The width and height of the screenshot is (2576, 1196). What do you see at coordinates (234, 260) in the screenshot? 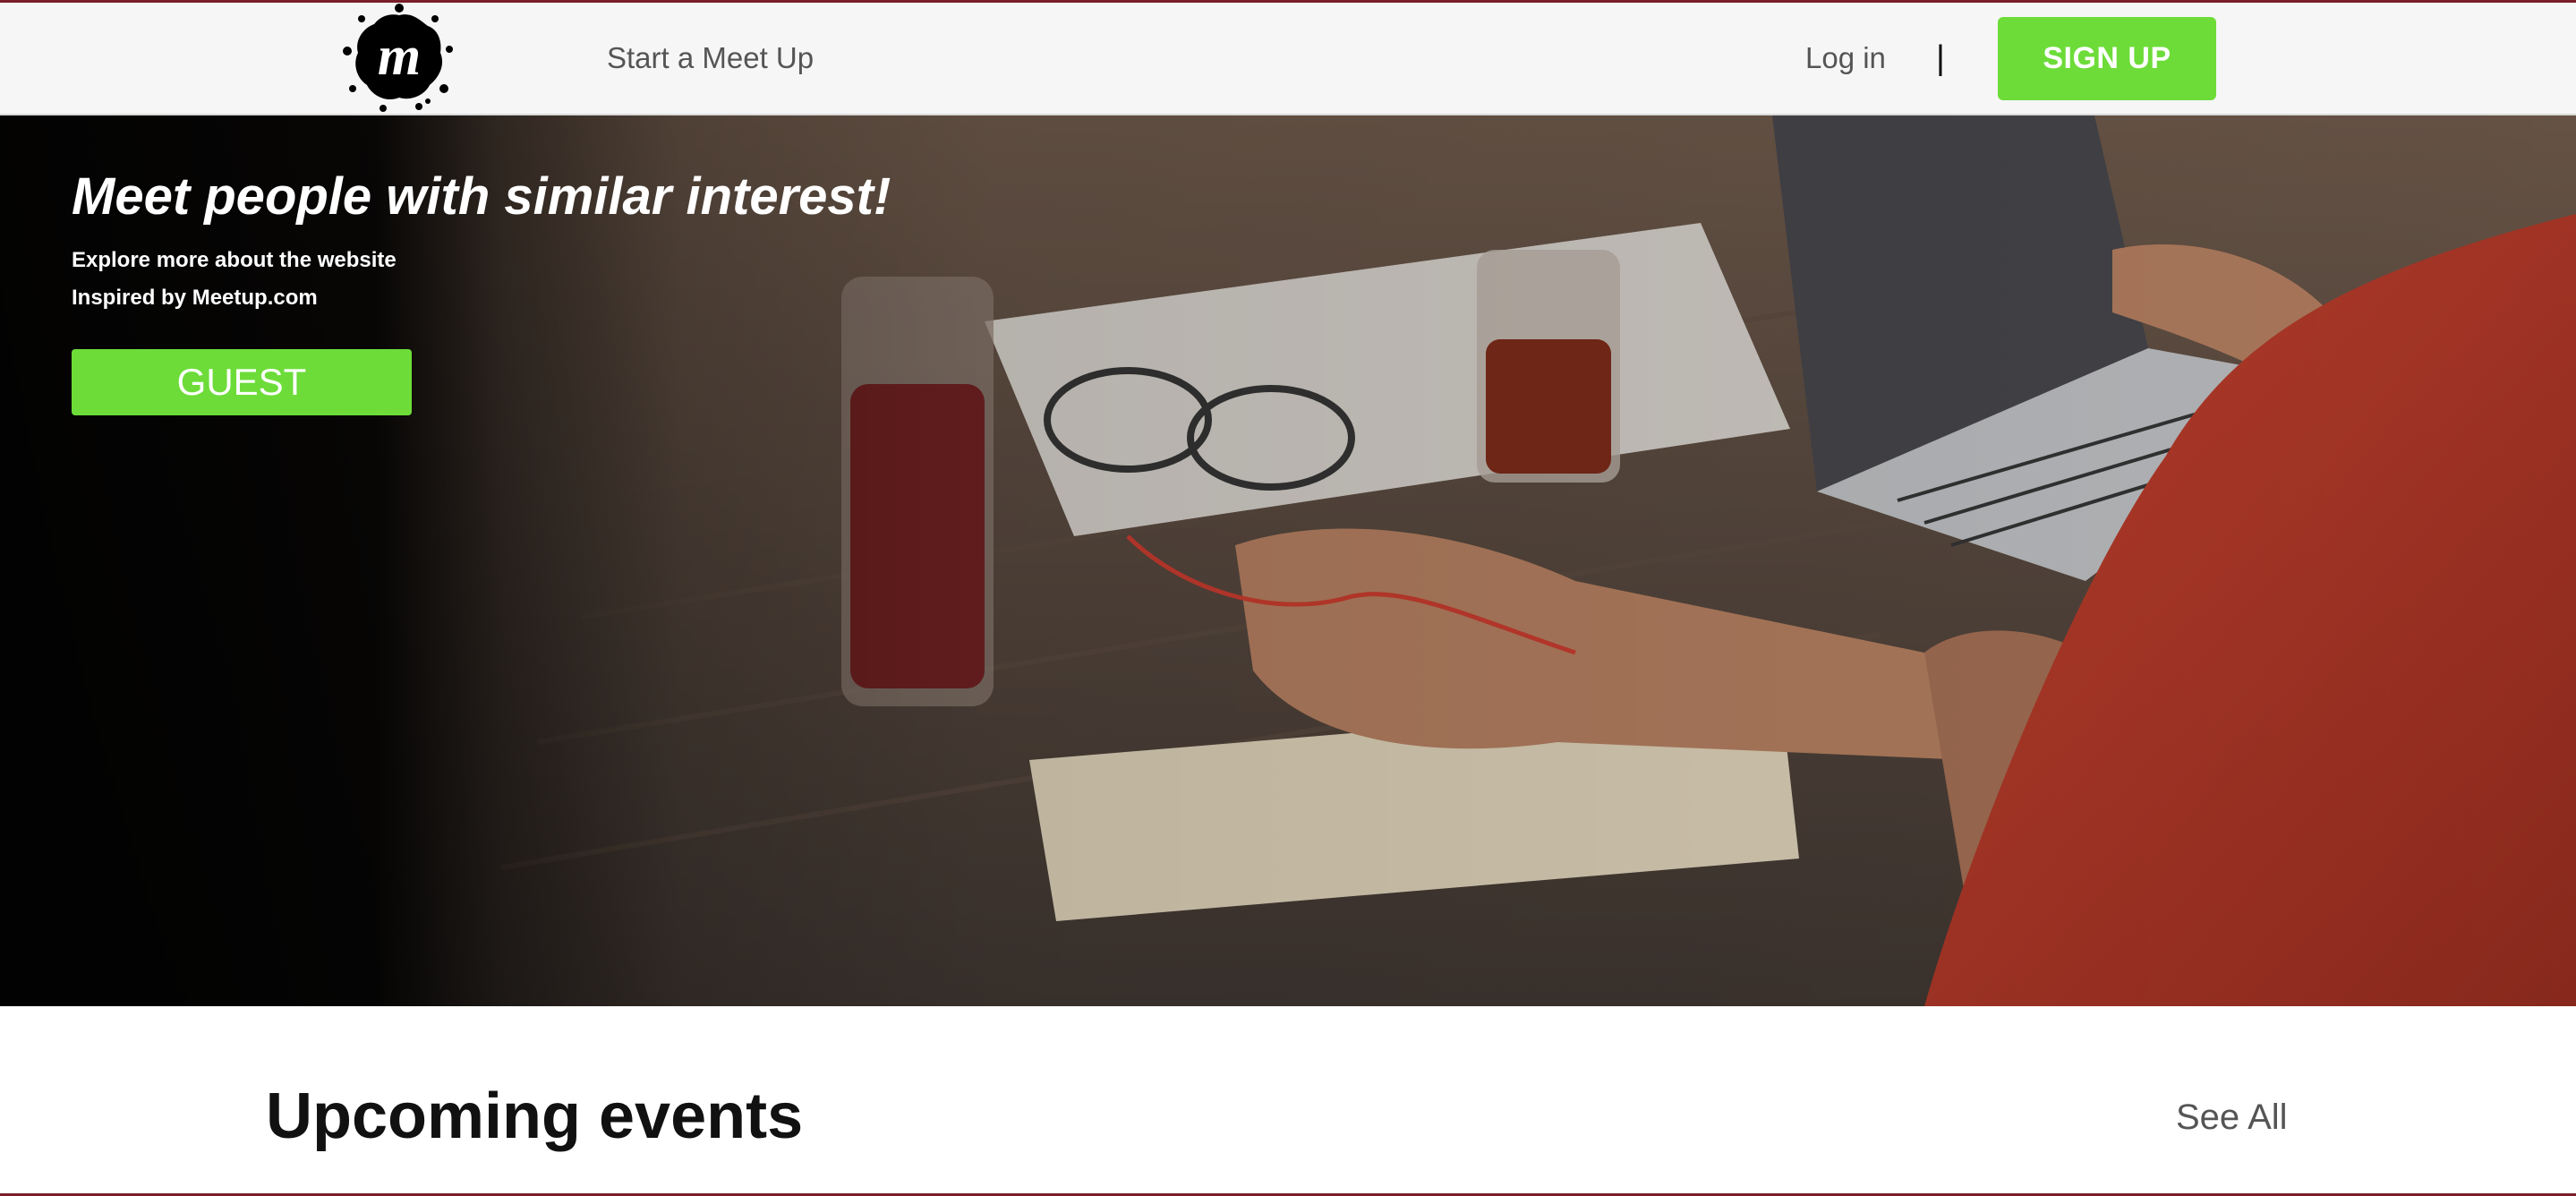
I see `hero-subtitle-explore: Explore more about the website` at bounding box center [234, 260].